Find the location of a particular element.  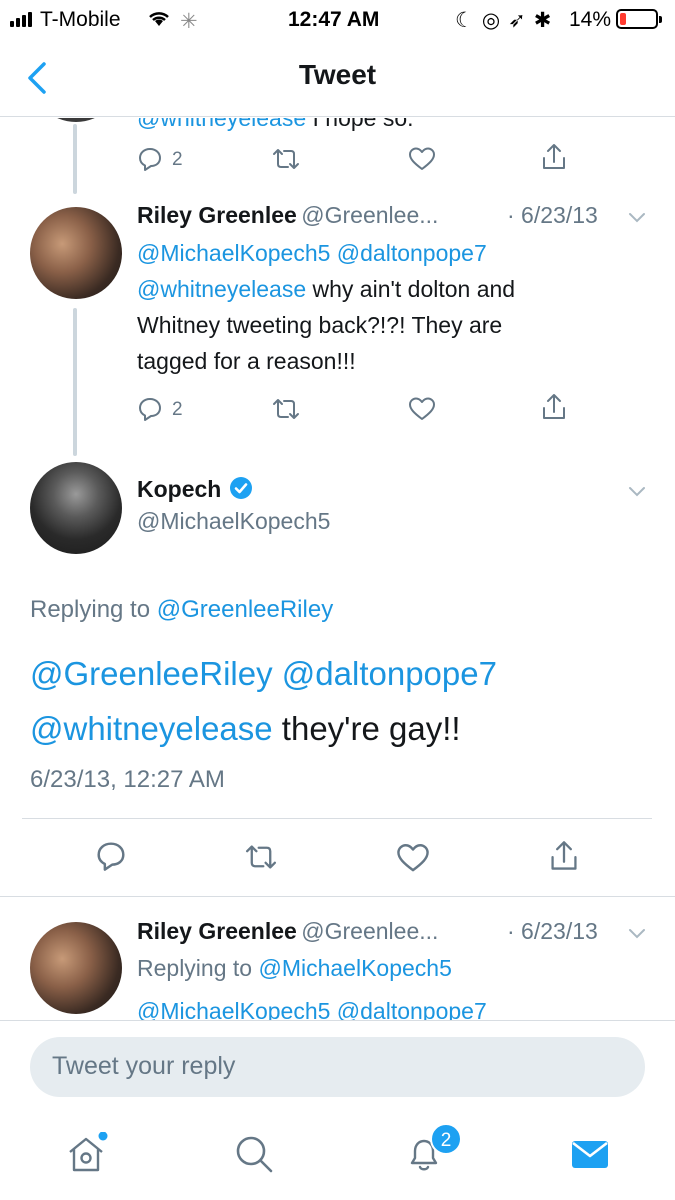

tweet-text: @MichaelKopech5 @daltonpope7 is located at coordinates (312, 1006).